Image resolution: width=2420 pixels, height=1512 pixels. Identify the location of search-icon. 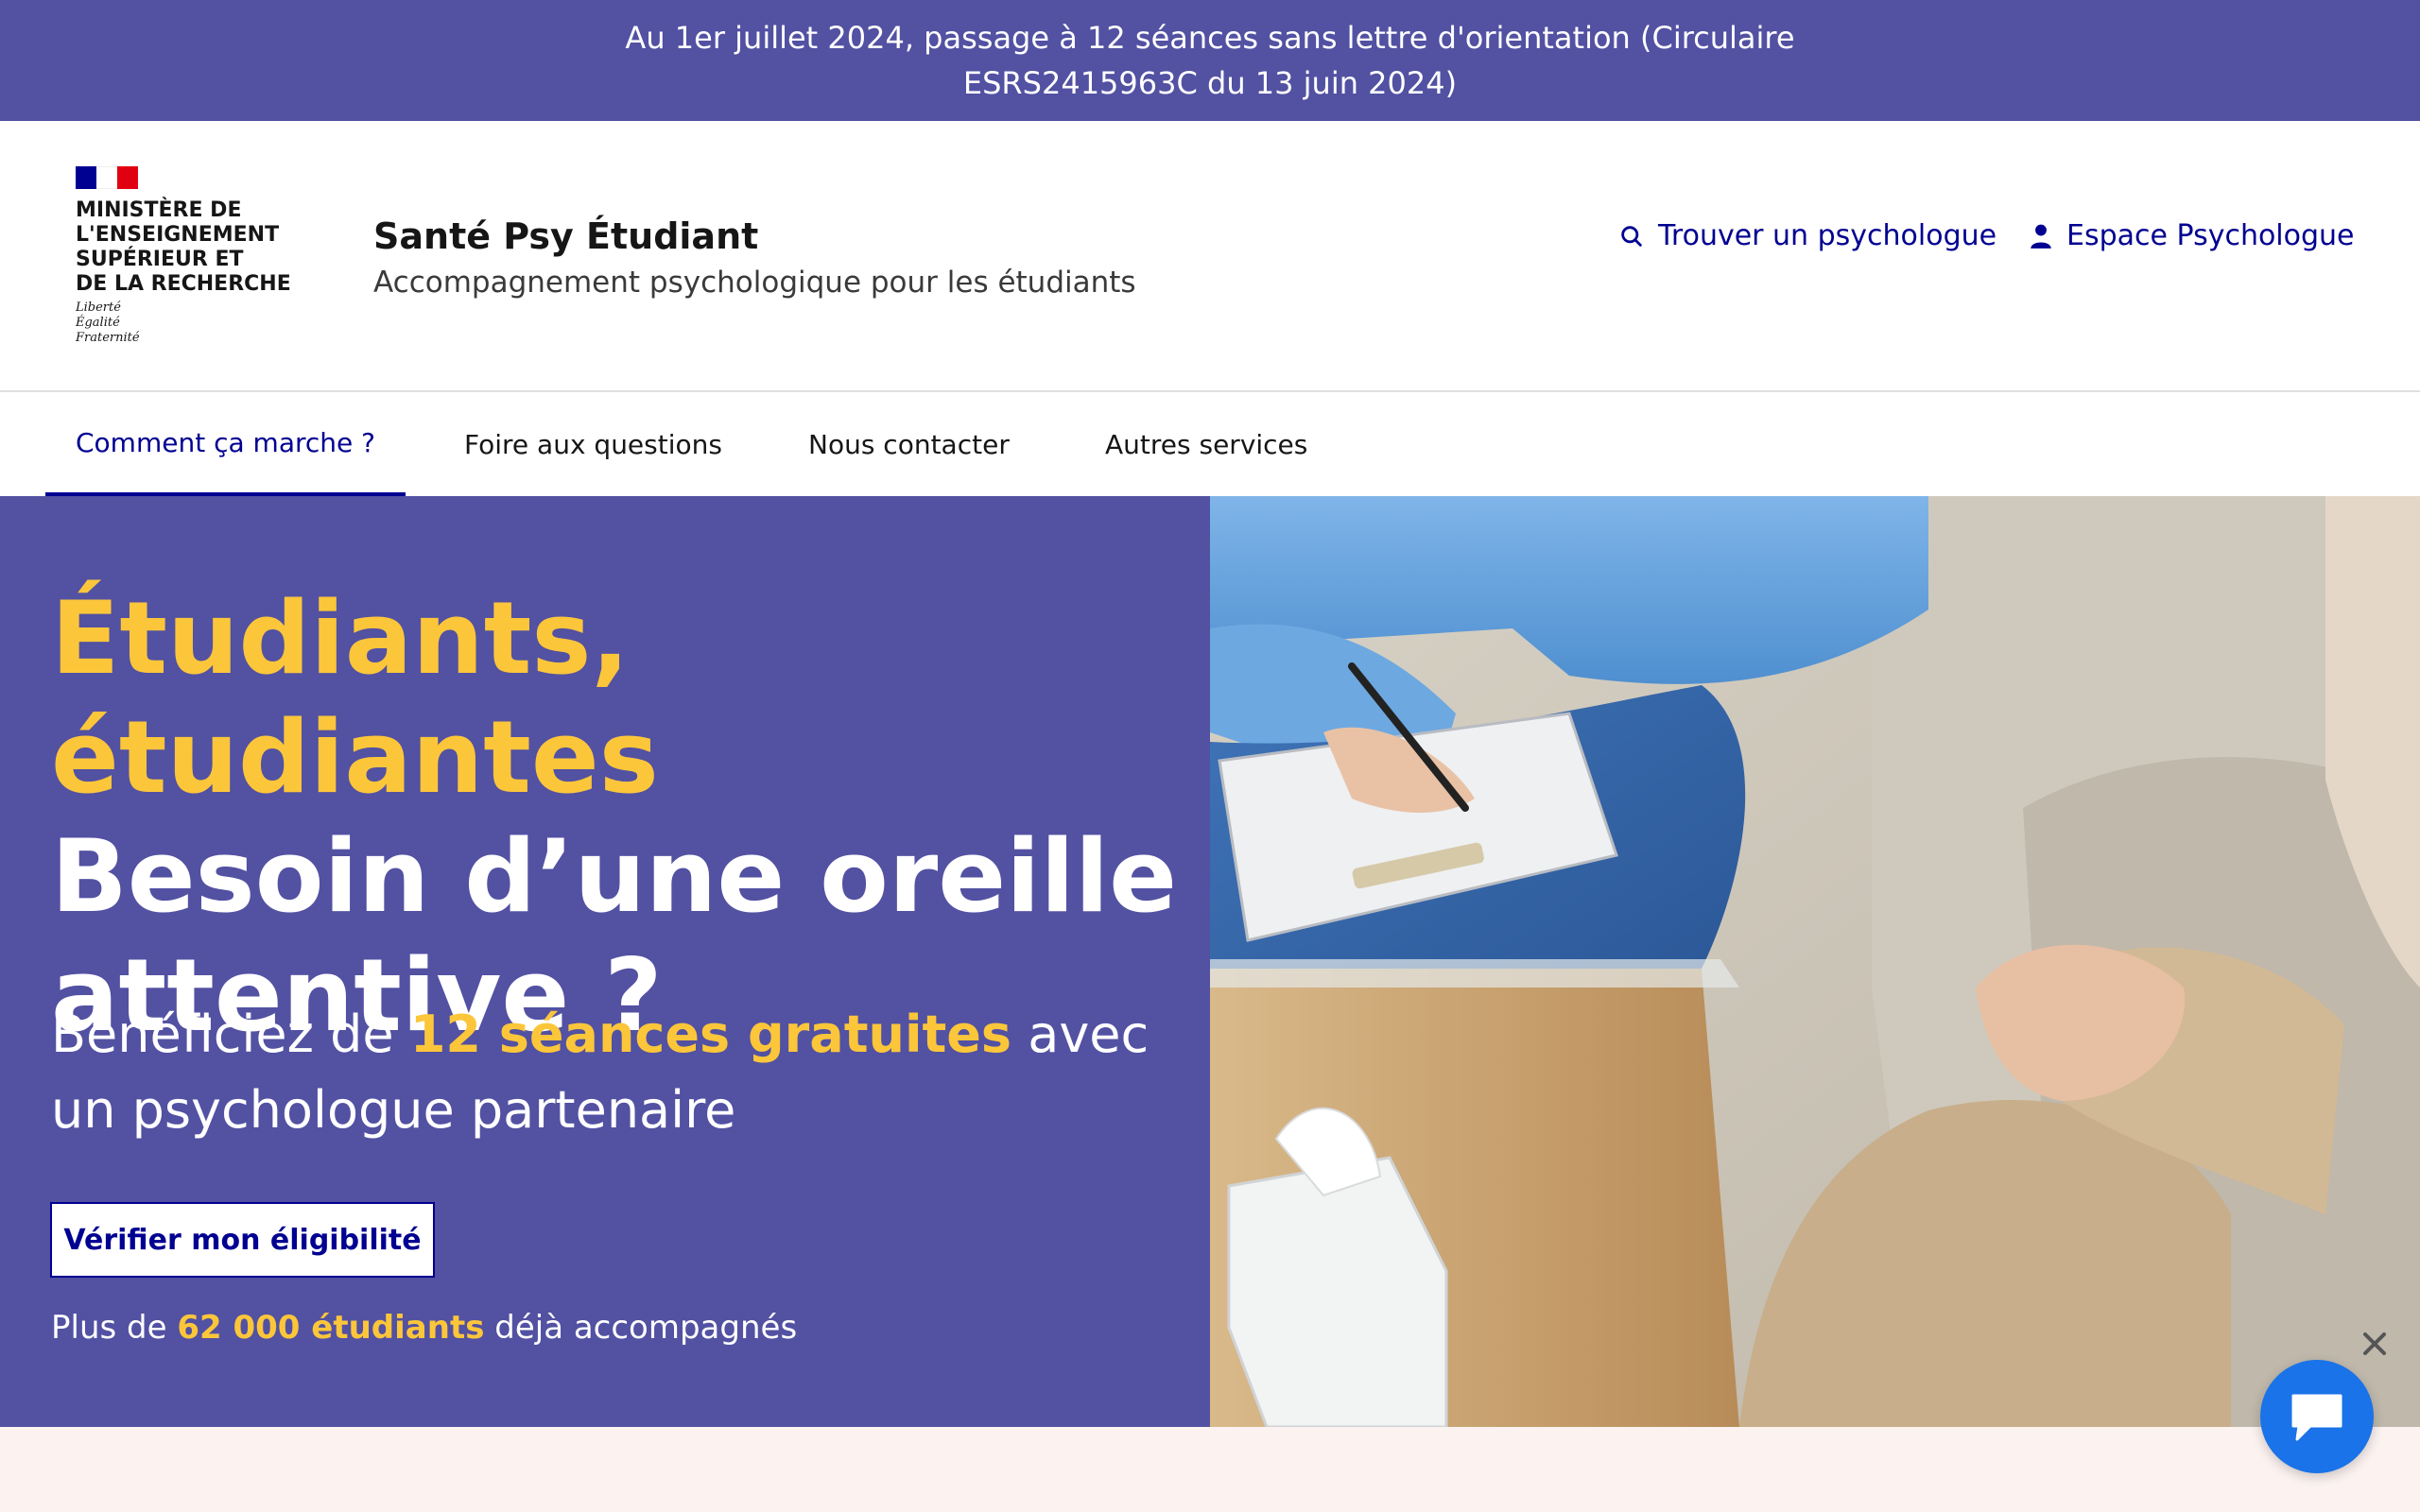
(1631, 236).